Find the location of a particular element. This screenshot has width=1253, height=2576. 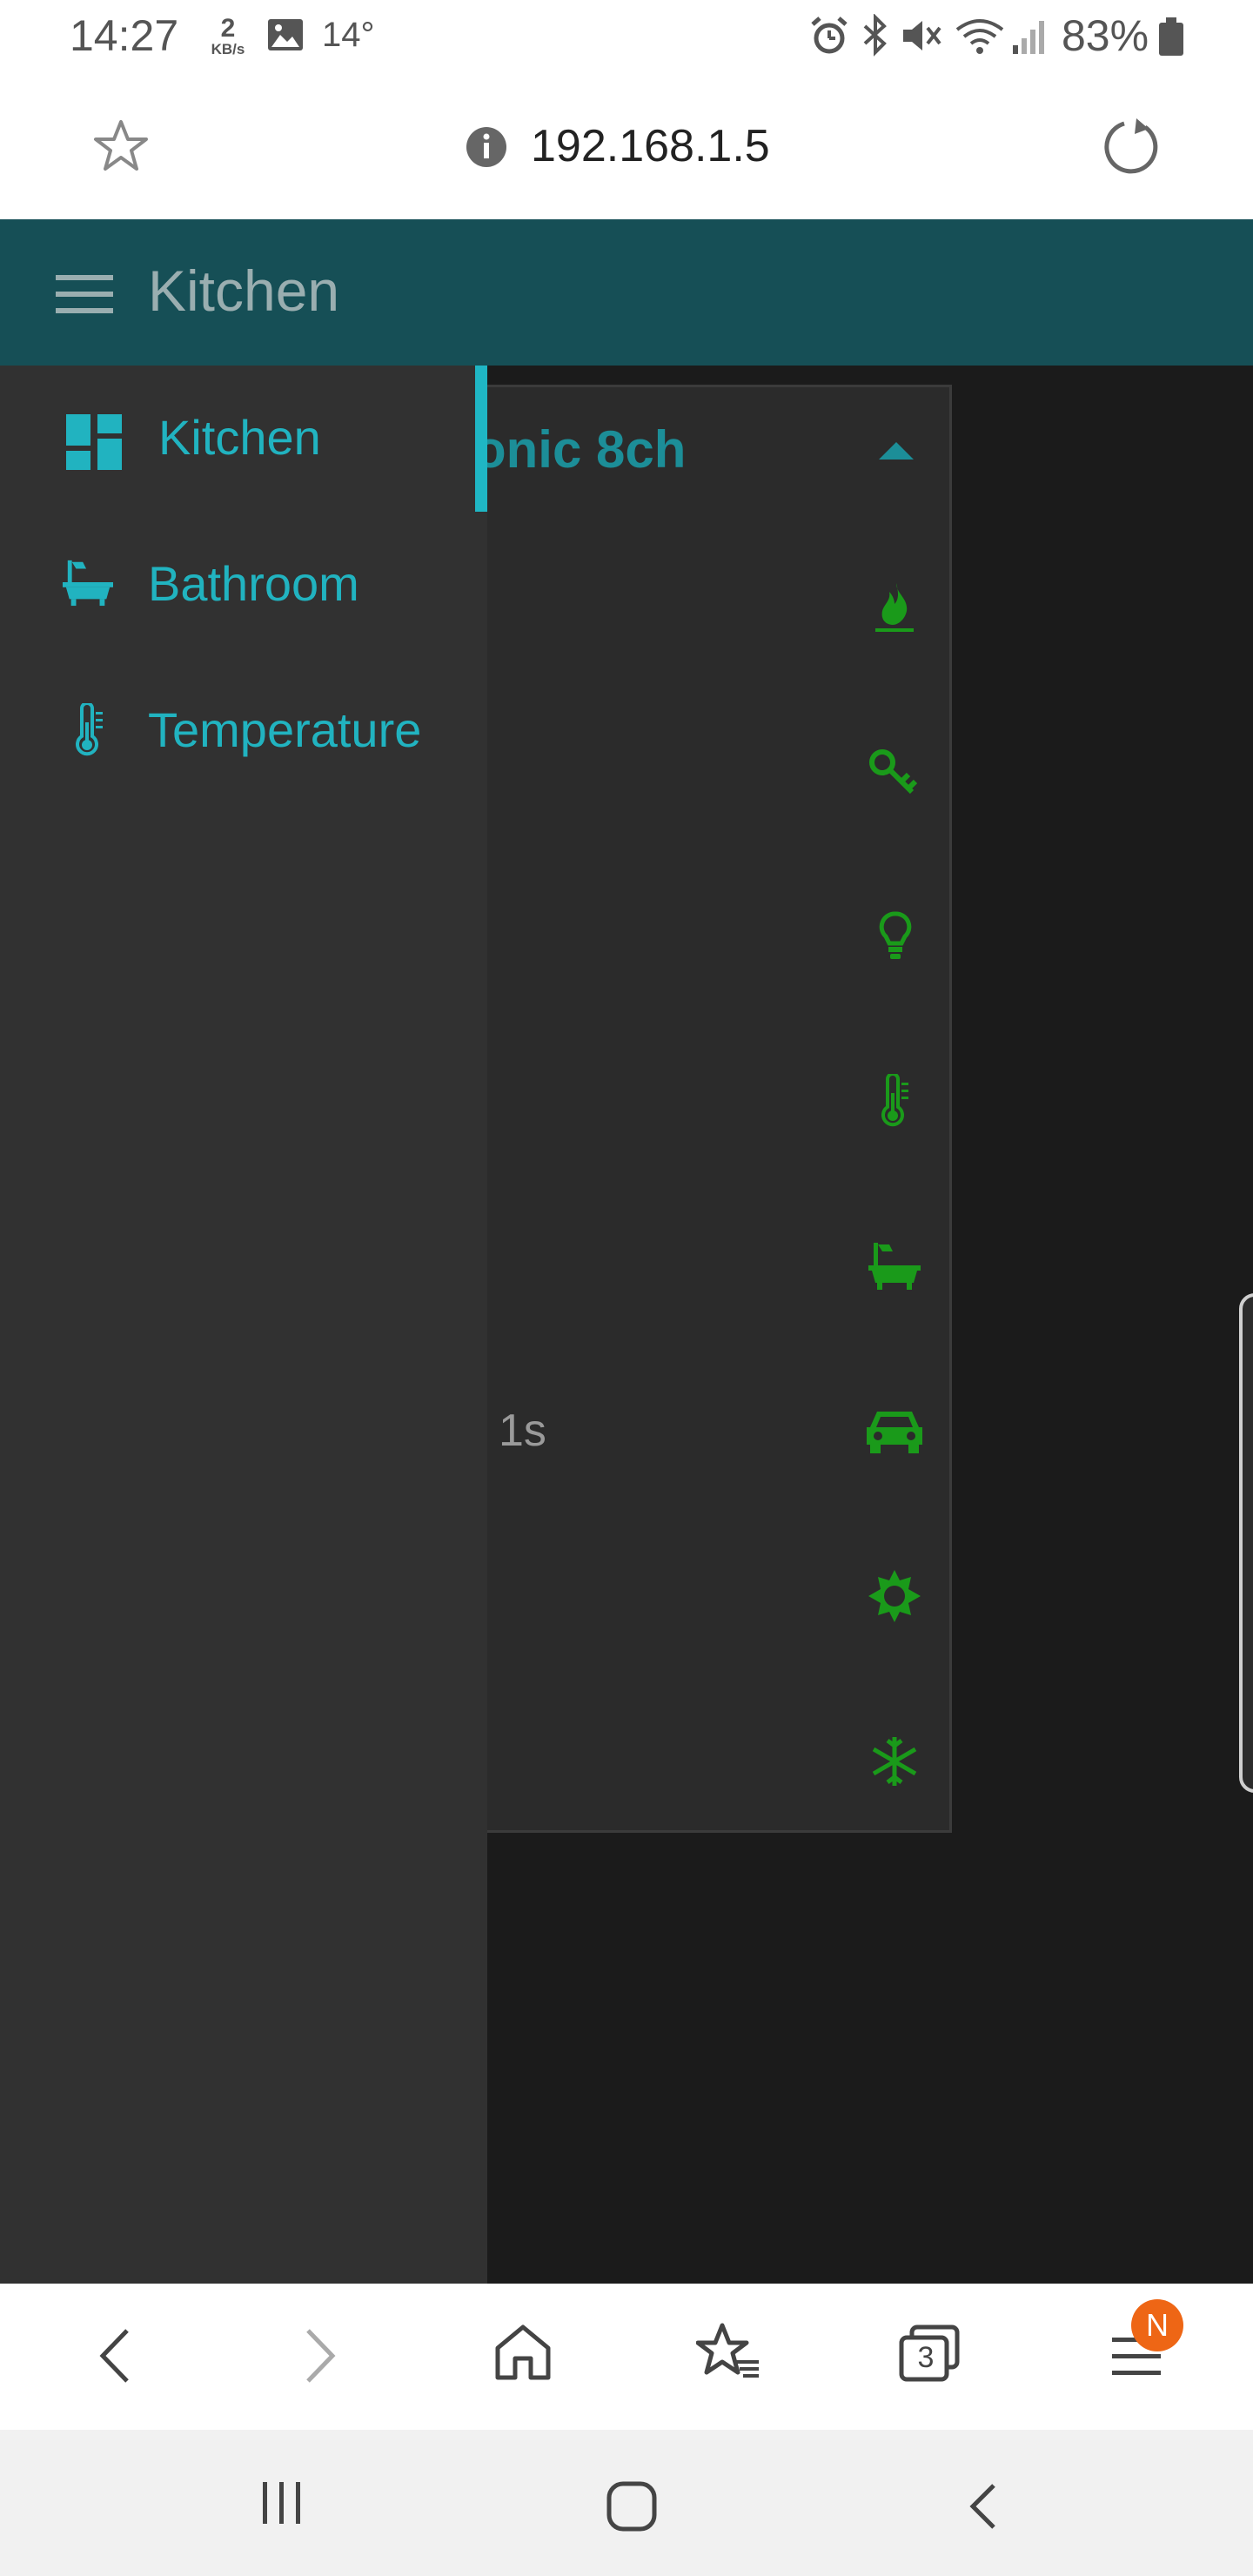

back-icon is located at coordinates (115, 2355).